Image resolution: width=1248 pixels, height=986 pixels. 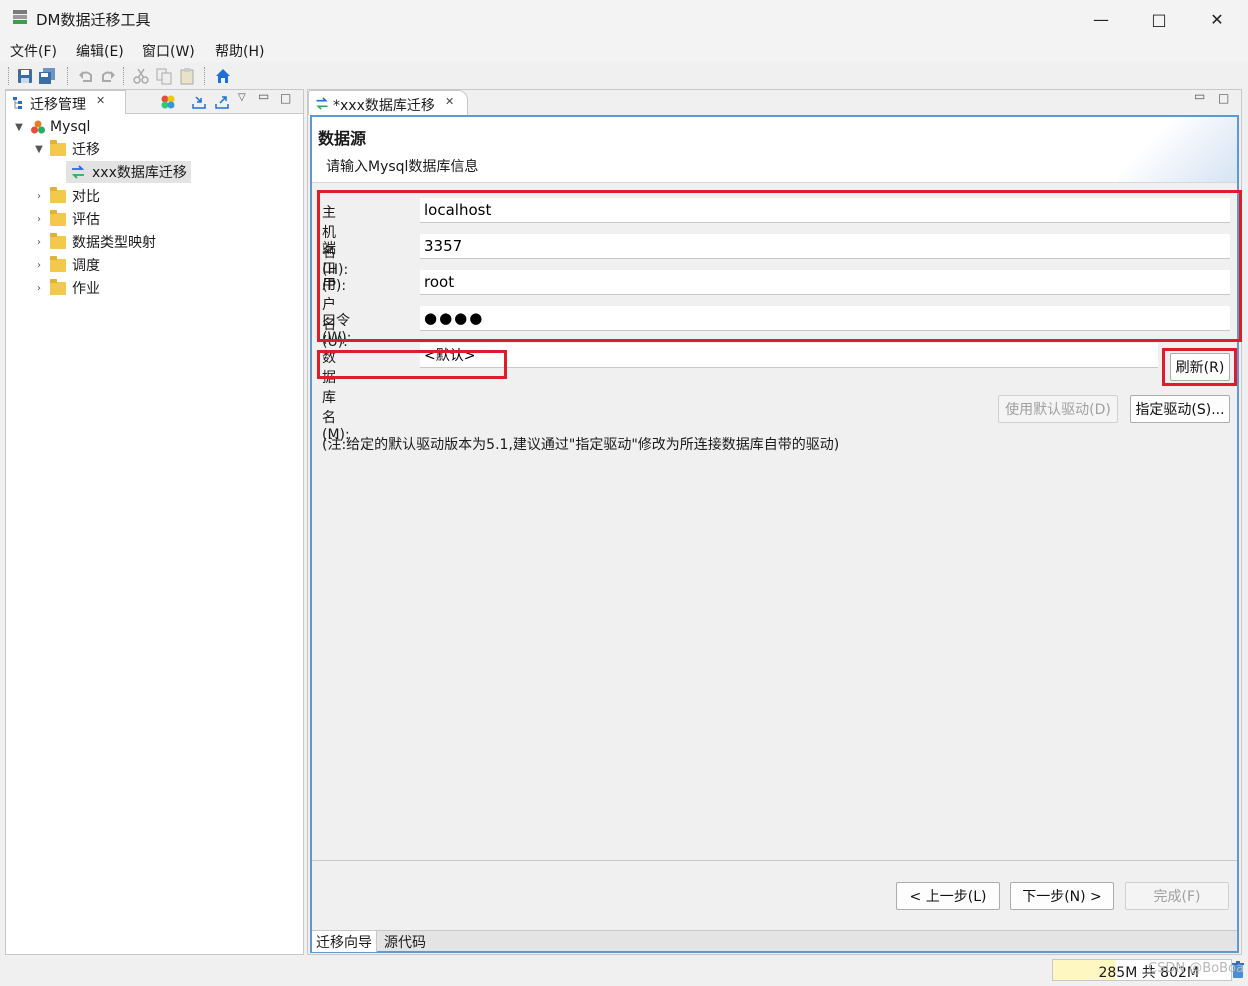 I want to click on port-input, so click(x=825, y=246).